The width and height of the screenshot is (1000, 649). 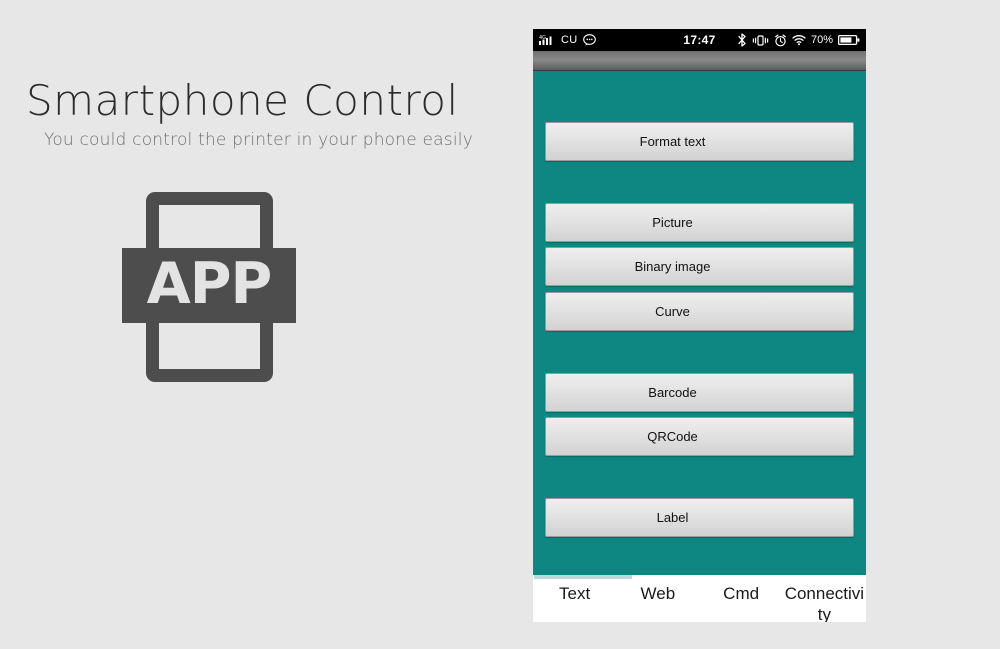 I want to click on vibrate-icon, so click(x=760, y=40).